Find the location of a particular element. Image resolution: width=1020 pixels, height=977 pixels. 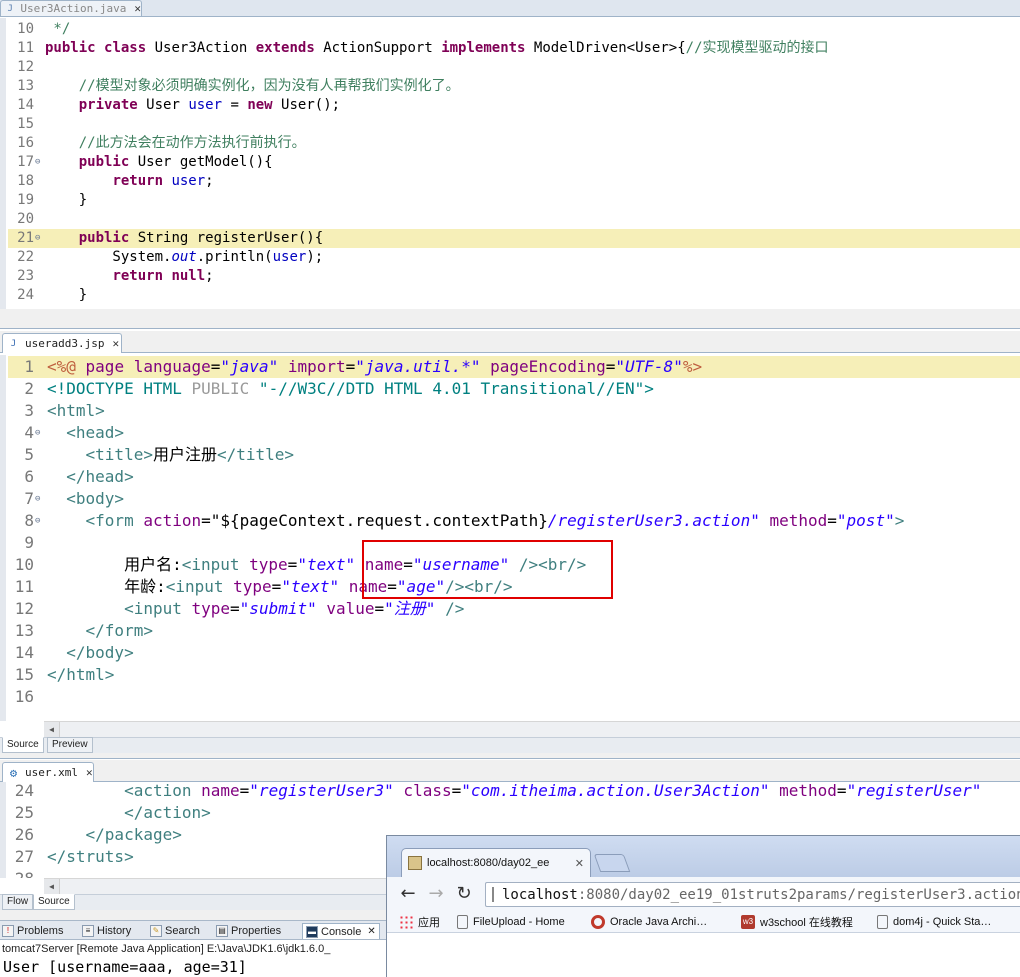

code-token: out is located at coordinates (184, 257).